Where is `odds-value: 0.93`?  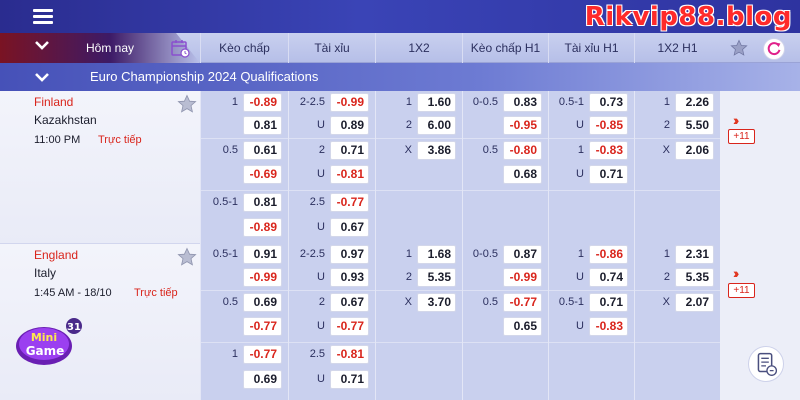
odds-value: 0.93 is located at coordinates (349, 277).